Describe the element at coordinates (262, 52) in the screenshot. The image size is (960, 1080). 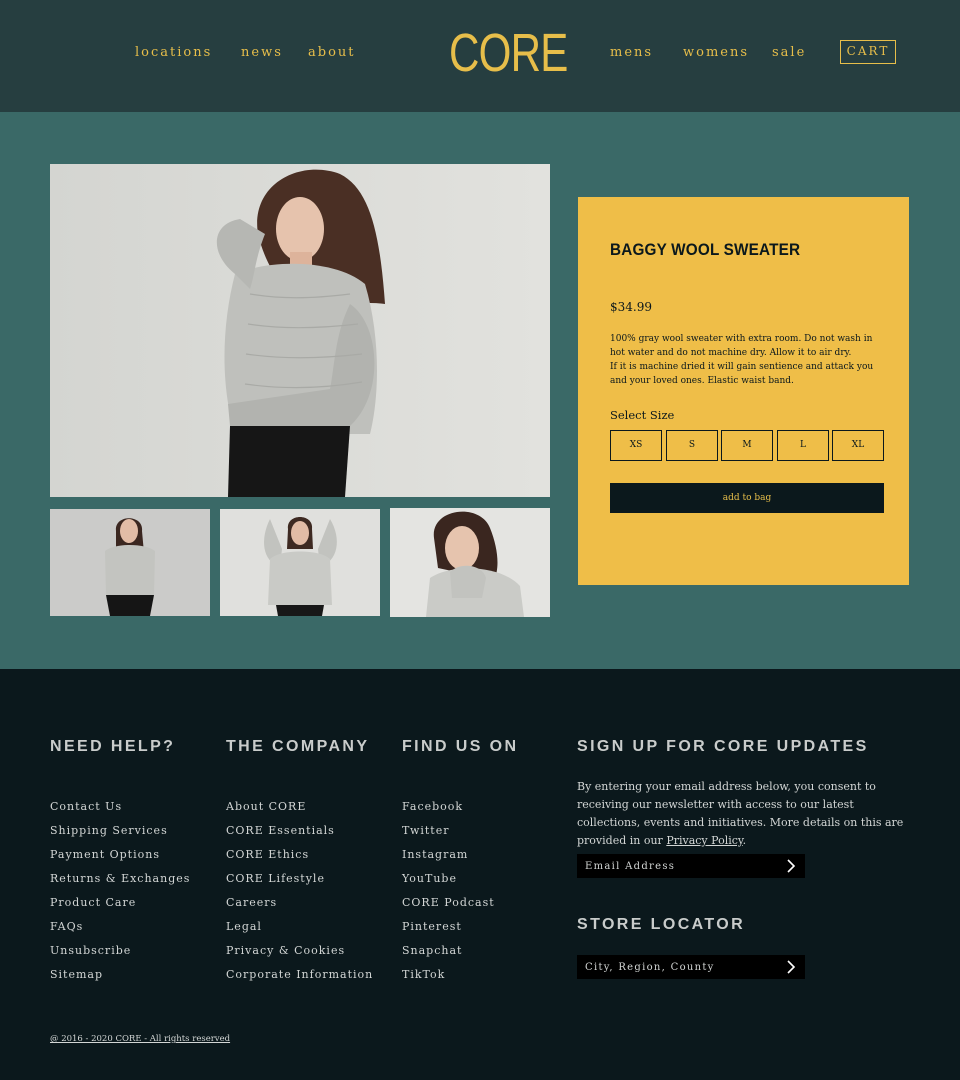
I see `nav-news: news` at that location.